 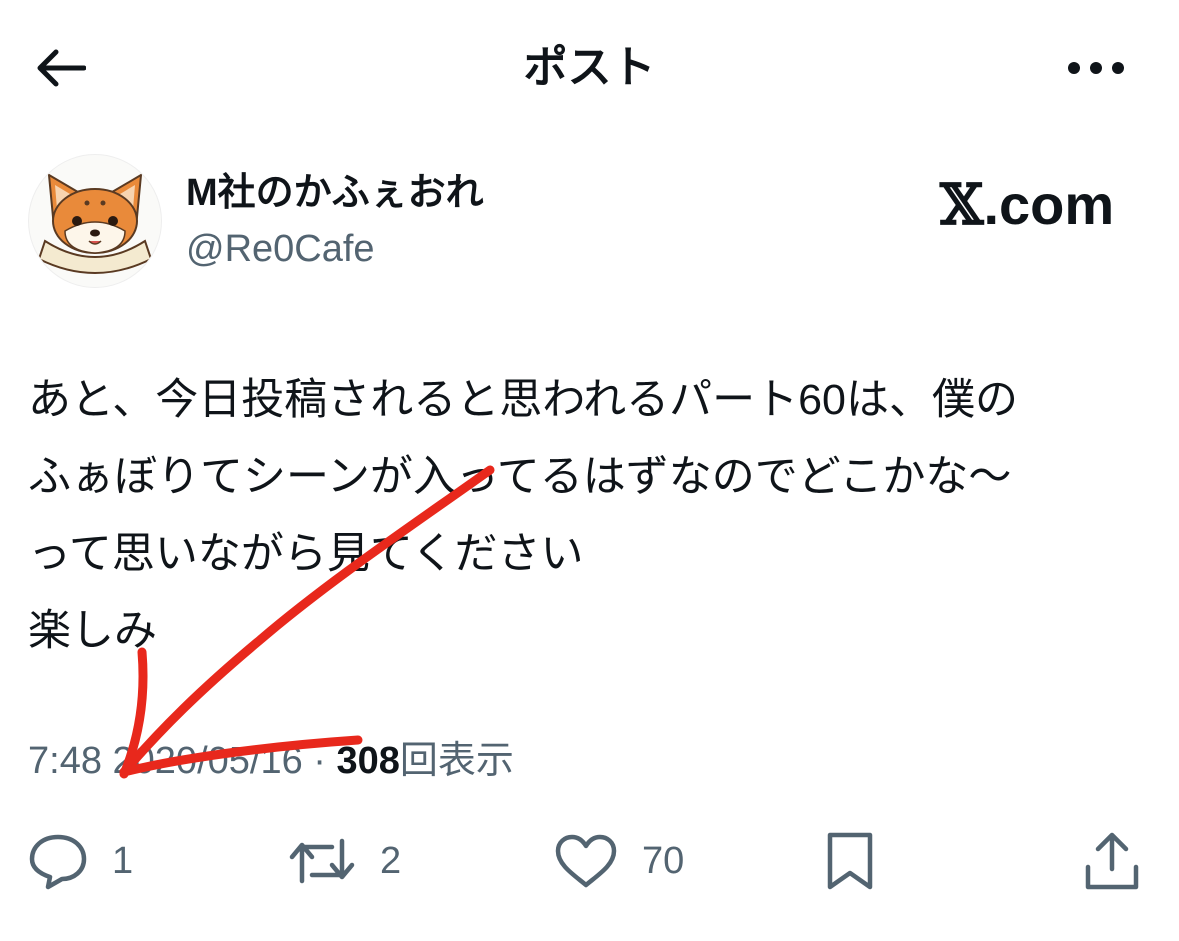 What do you see at coordinates (586, 861) in the screenshot?
I see `heart-icon` at bounding box center [586, 861].